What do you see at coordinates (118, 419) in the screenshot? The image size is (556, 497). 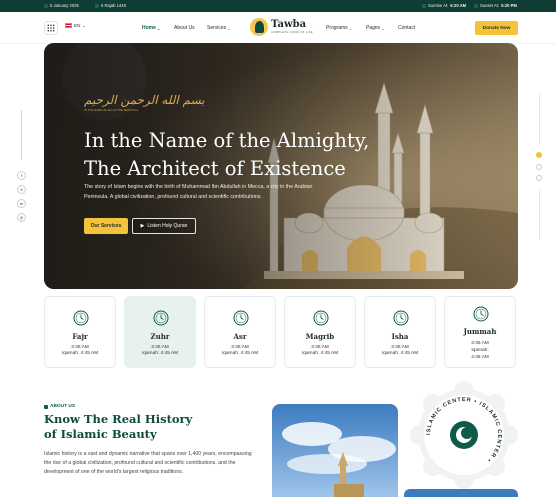 I see `about-title-line1: Know The Real History` at bounding box center [118, 419].